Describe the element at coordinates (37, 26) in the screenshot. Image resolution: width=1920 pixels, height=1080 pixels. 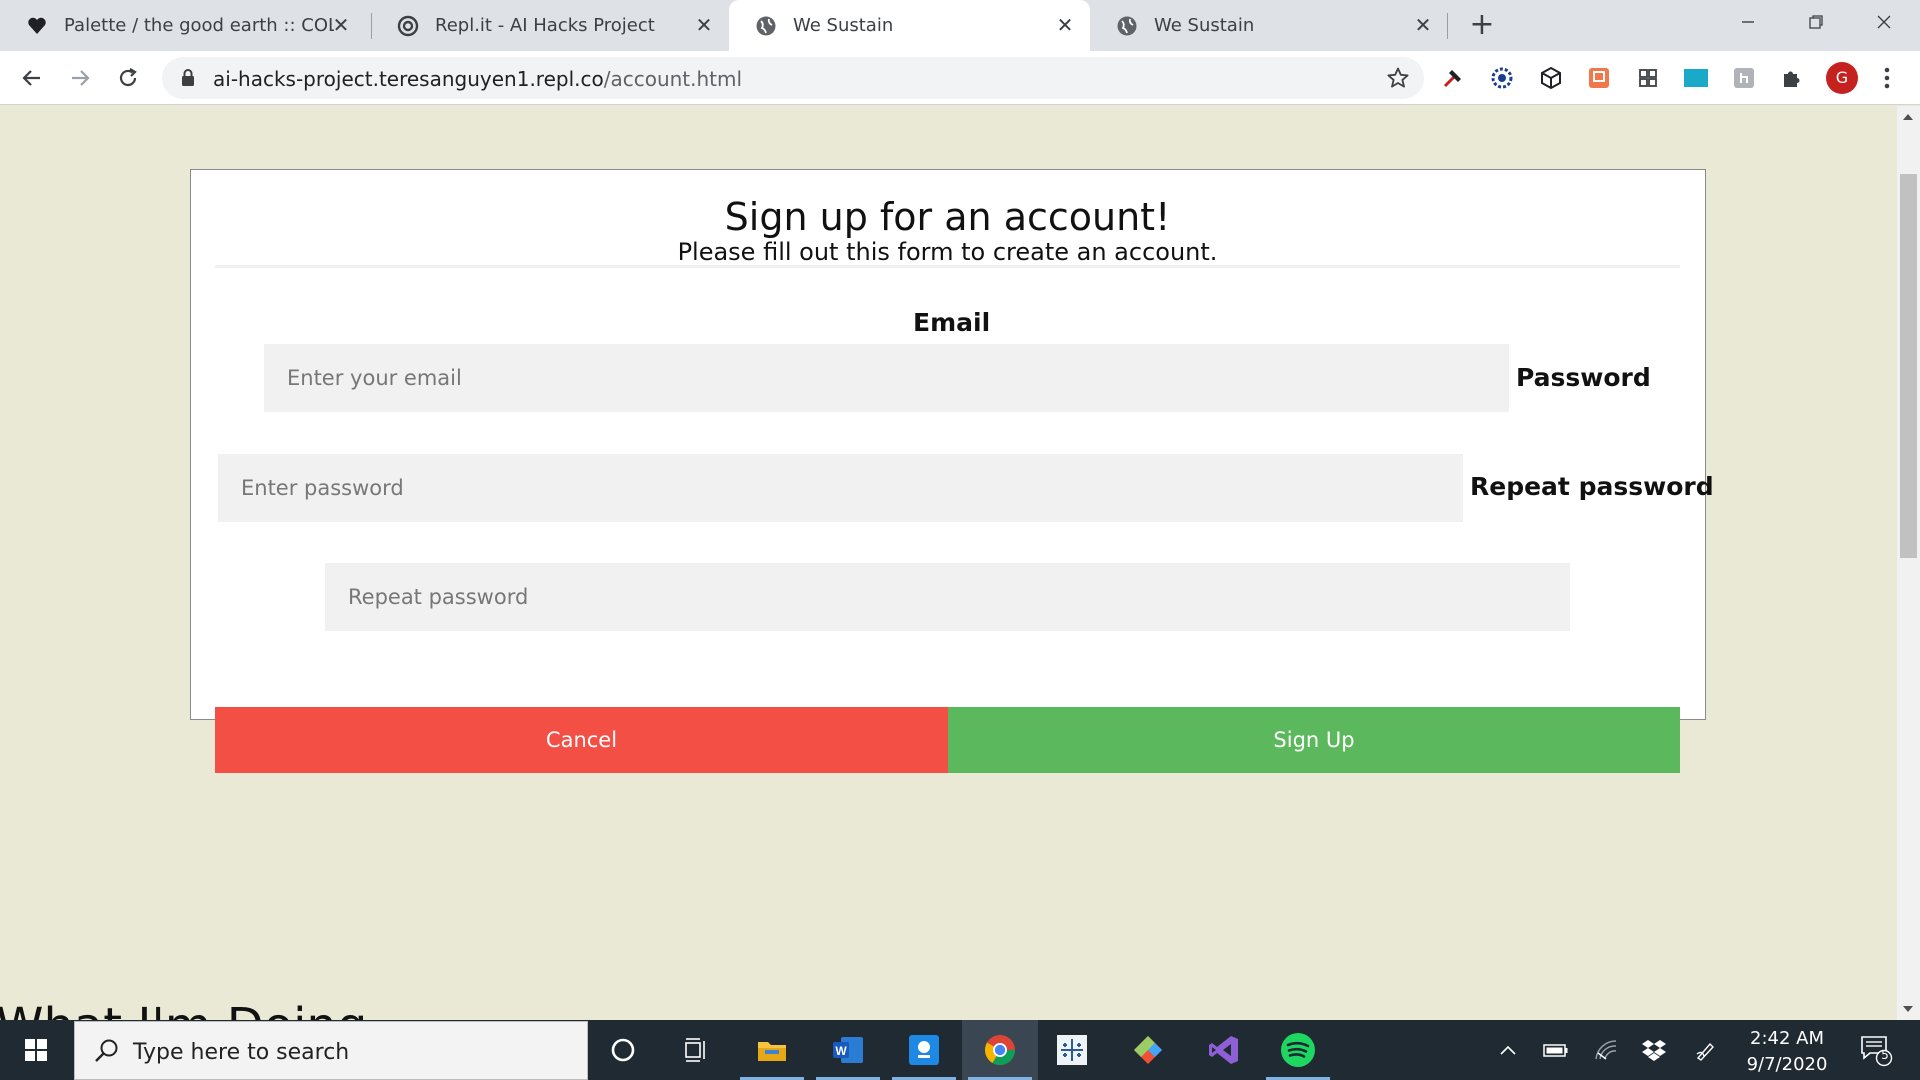
I see `heart-icon` at that location.